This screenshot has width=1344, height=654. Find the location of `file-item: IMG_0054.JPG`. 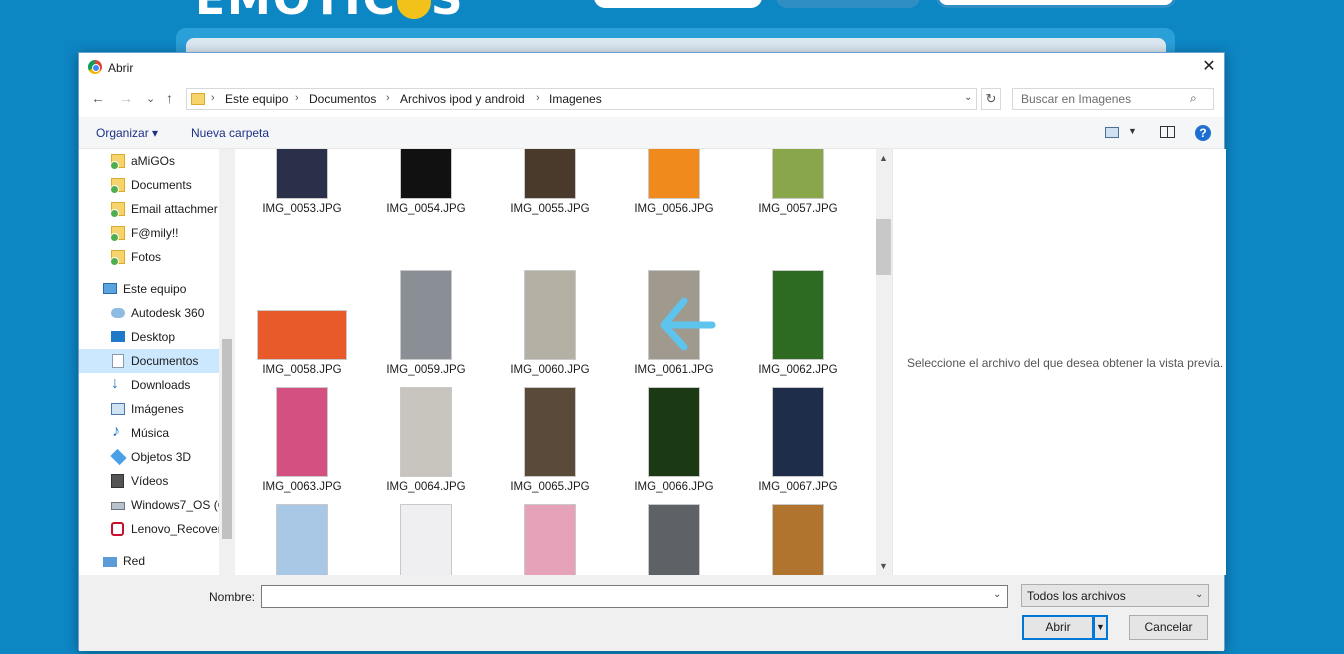

file-item: IMG_0054.JPG is located at coordinates (426, 204).